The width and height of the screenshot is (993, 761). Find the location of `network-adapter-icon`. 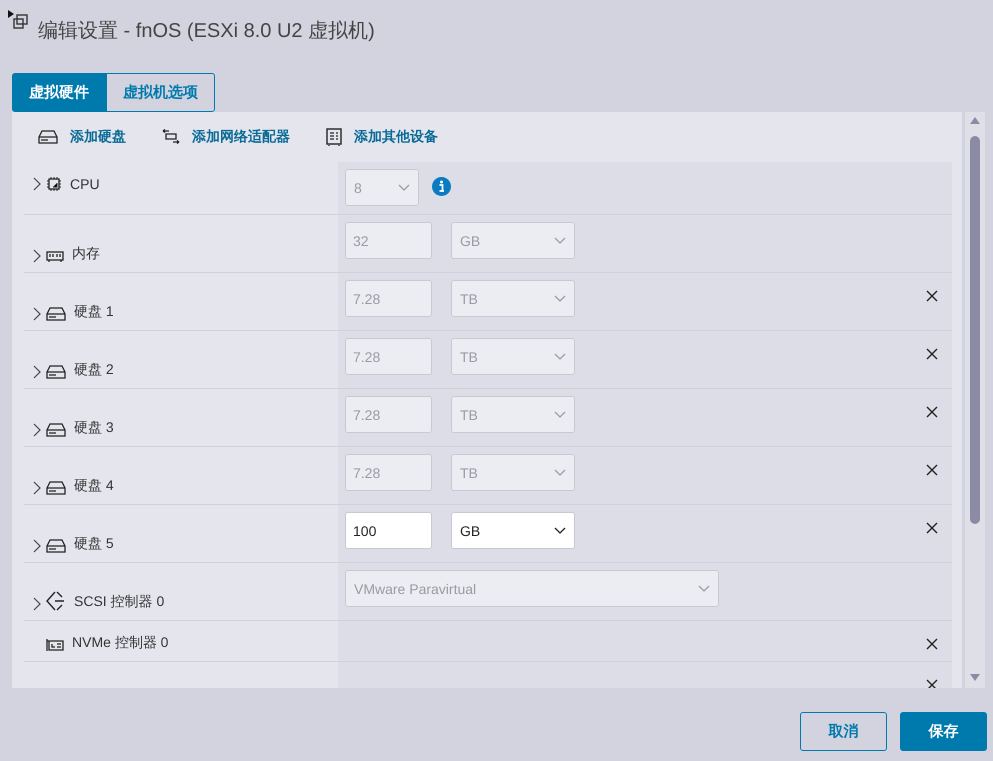

network-adapter-icon is located at coordinates (171, 137).